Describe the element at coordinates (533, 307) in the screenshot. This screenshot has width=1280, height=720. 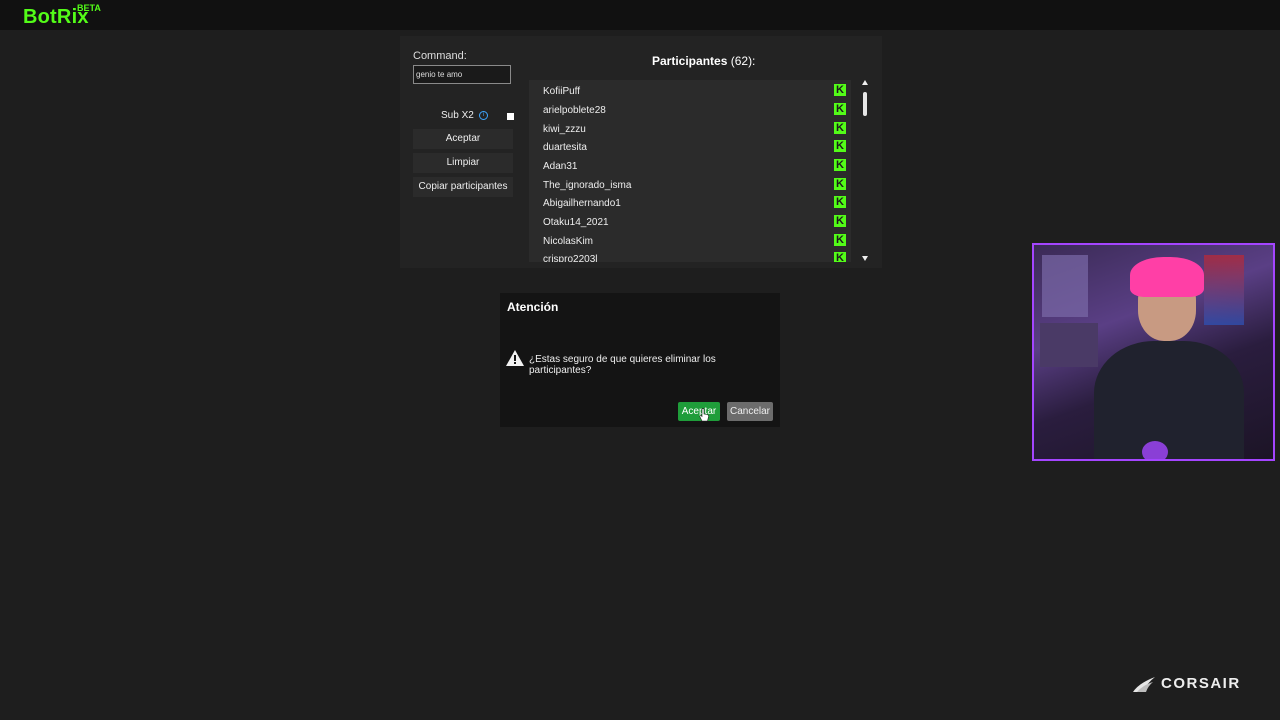
I see `dialog-title: Atención` at that location.